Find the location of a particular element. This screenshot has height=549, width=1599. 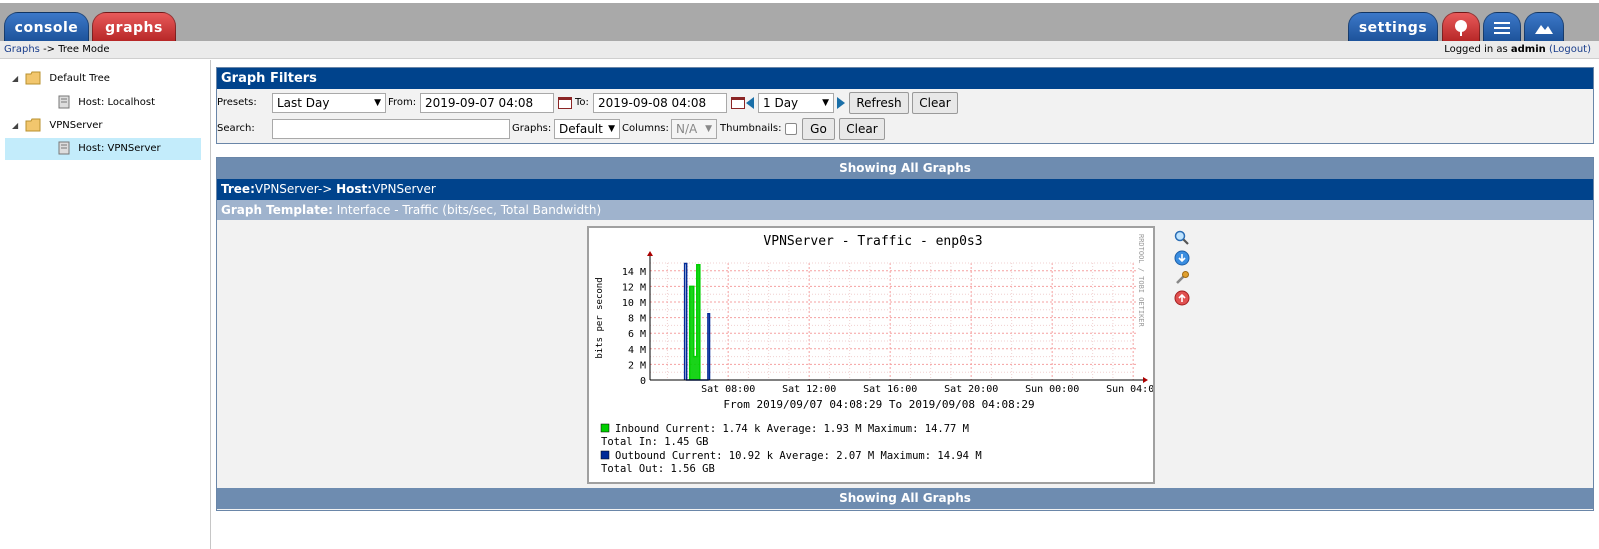

columns-label: Columns: is located at coordinates (645, 128).